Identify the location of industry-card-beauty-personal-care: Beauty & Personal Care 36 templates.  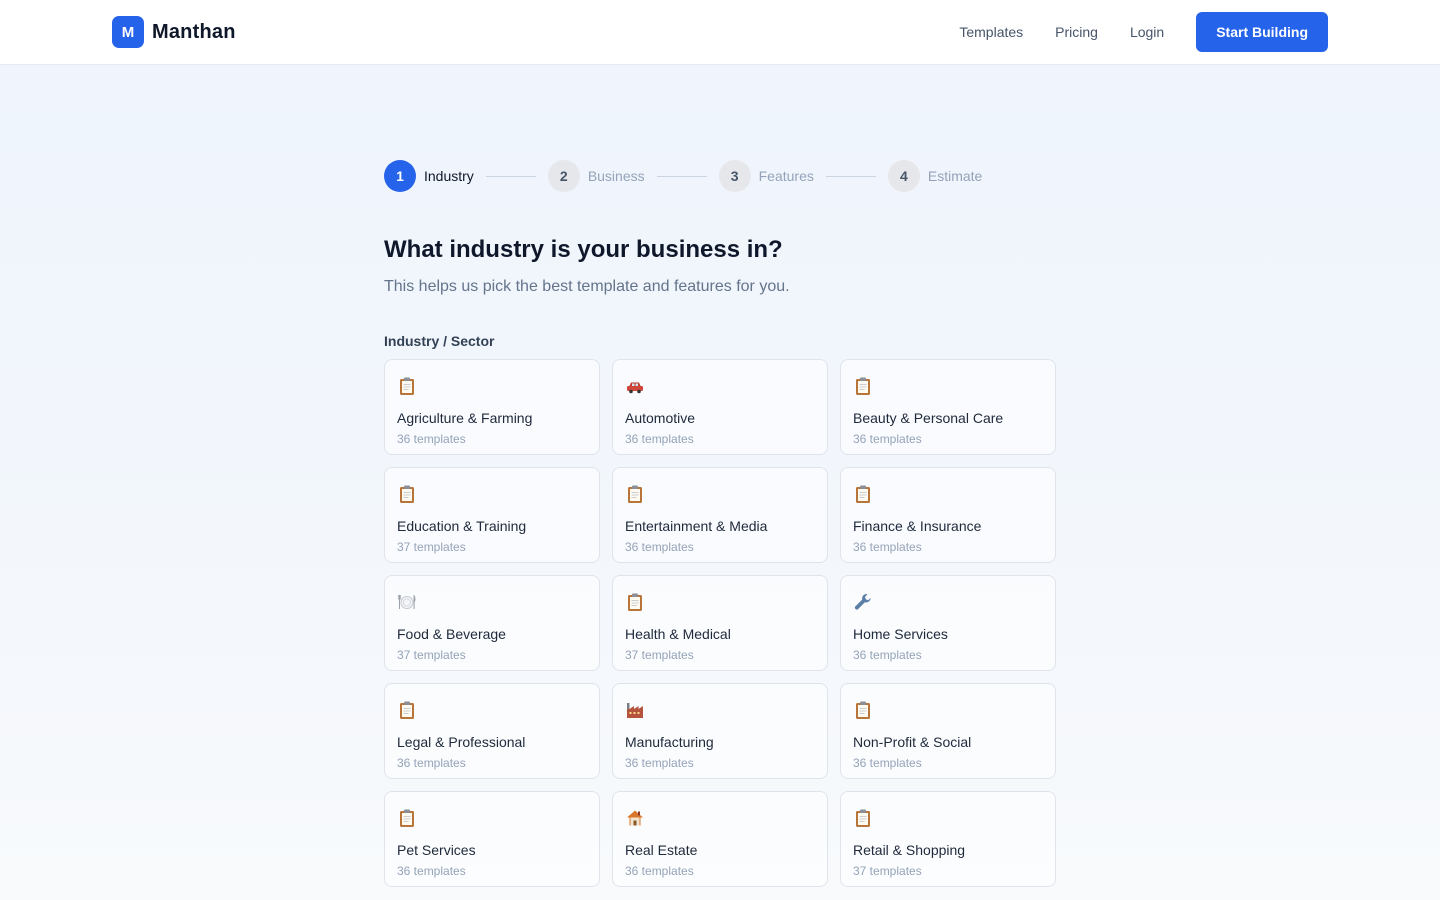
(948, 407).